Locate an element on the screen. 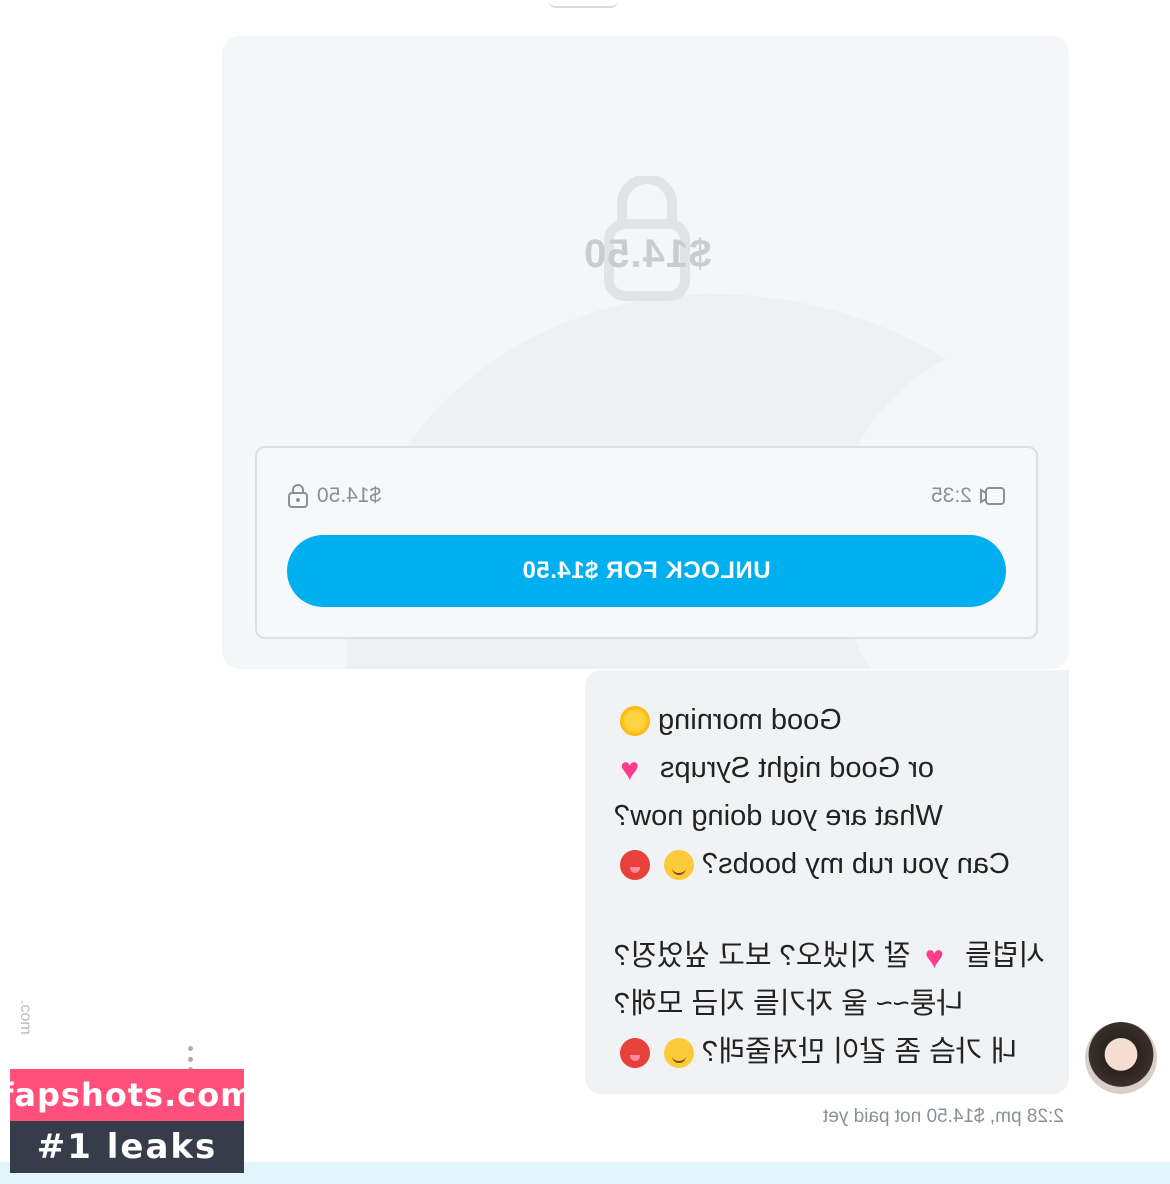 The image size is (1170, 1184). locked-price-overlay: $14.50 is located at coordinates (647, 241).